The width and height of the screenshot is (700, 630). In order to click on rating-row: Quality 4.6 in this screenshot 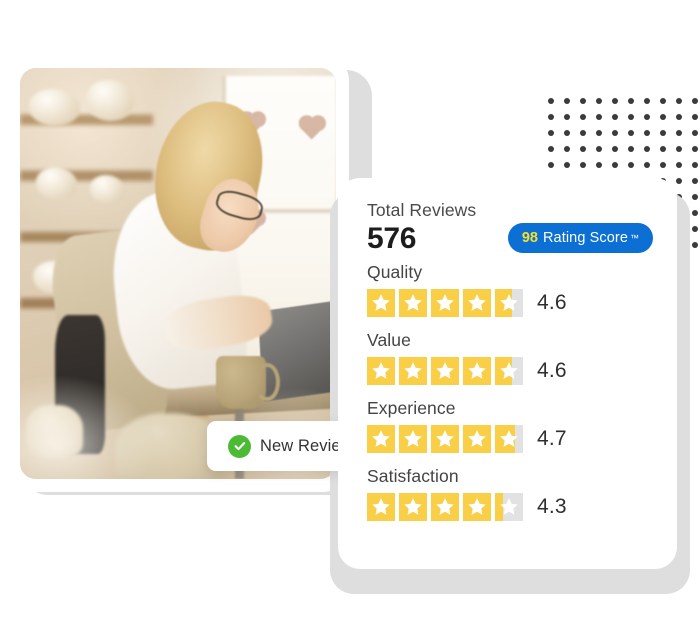, I will do `click(509, 289)`.